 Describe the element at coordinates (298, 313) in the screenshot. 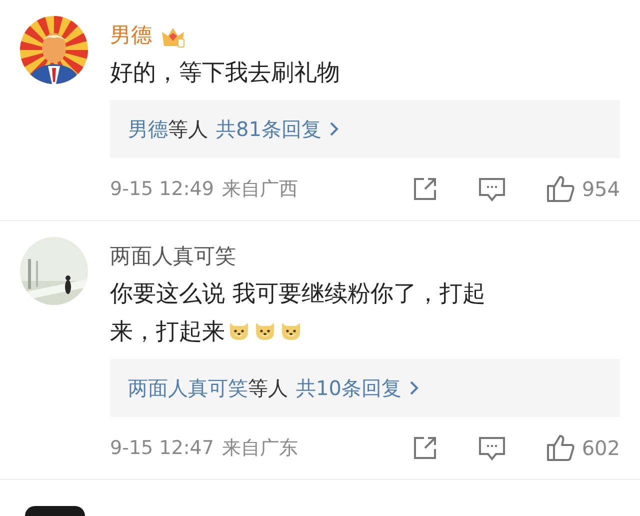

I see `comment-text: 你要这么说 我可要继续粉你了，打起来，打起来` at that location.